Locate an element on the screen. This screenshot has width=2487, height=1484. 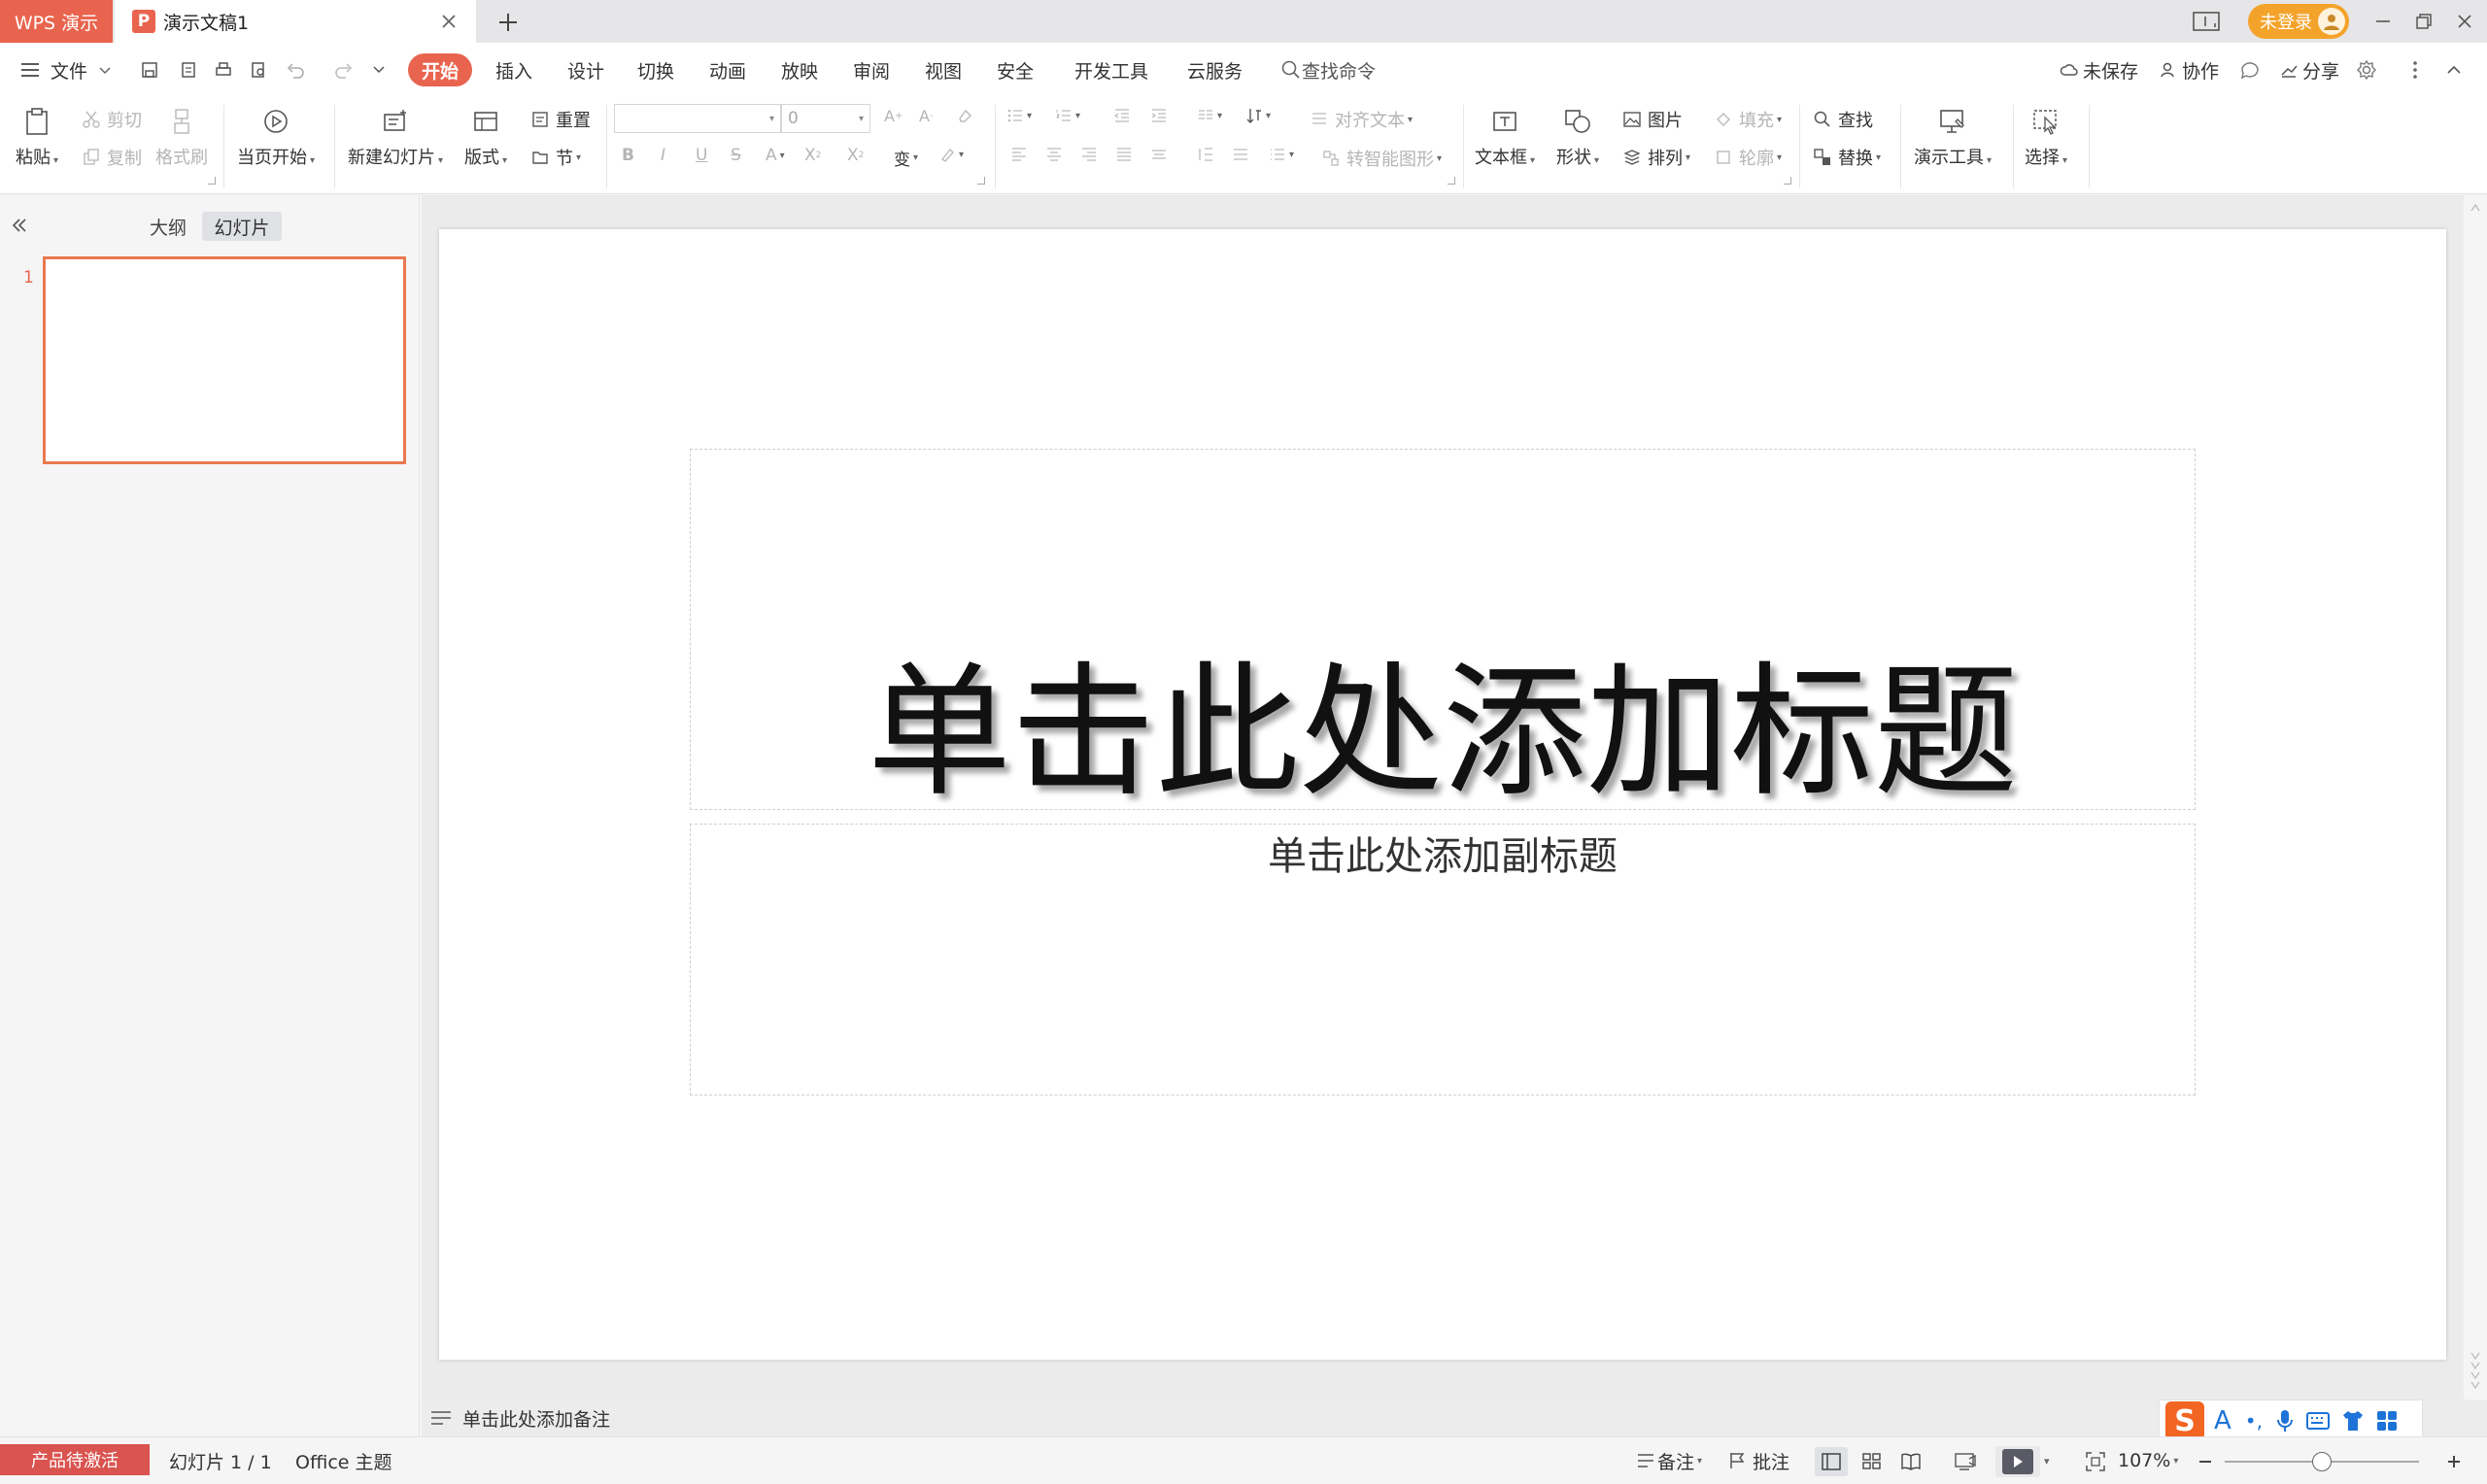
tab-slideshow: 放映 is located at coordinates (799, 70).